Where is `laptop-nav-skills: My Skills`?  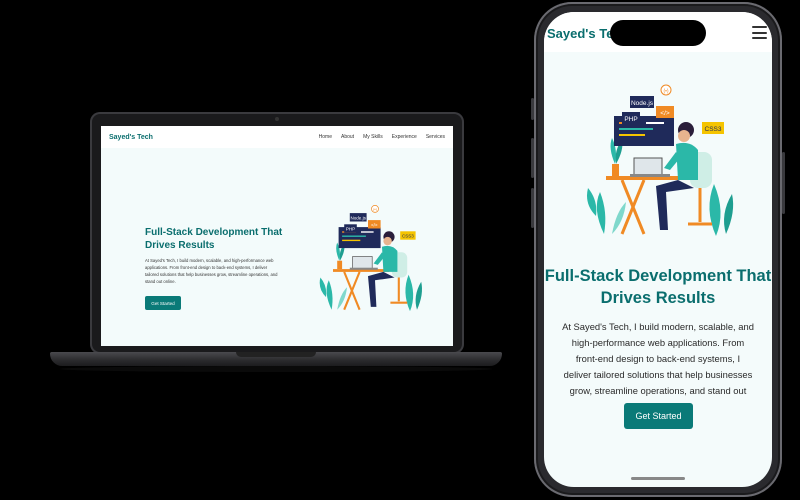 laptop-nav-skills: My Skills is located at coordinates (373, 137).